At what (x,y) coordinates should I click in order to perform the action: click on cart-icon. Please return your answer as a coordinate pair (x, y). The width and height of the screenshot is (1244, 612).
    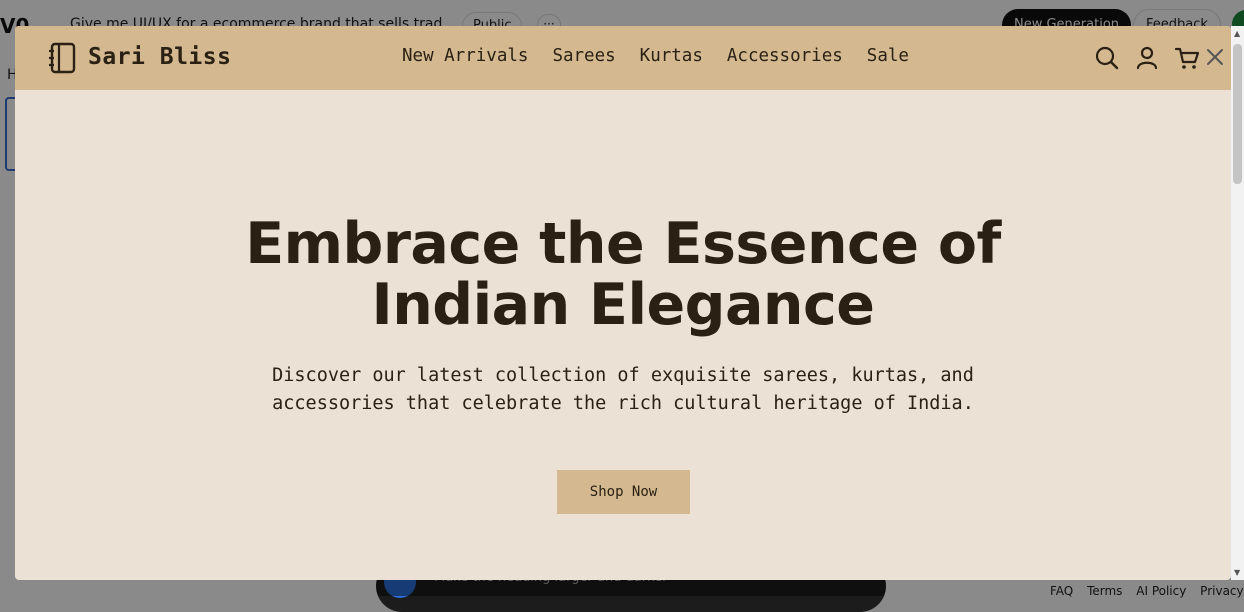
    Looking at the image, I should click on (1187, 58).